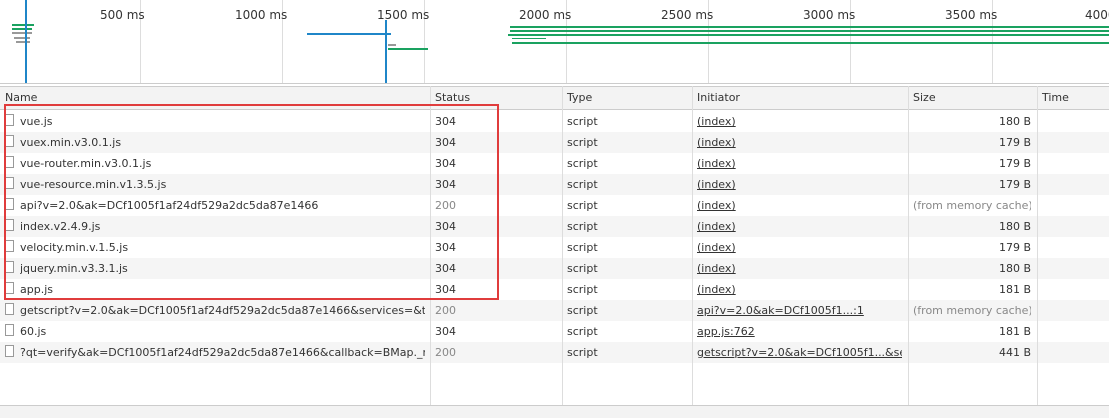 The width and height of the screenshot is (1109, 418). I want to click on request-name: index.v2.4.9.js, so click(222, 226).